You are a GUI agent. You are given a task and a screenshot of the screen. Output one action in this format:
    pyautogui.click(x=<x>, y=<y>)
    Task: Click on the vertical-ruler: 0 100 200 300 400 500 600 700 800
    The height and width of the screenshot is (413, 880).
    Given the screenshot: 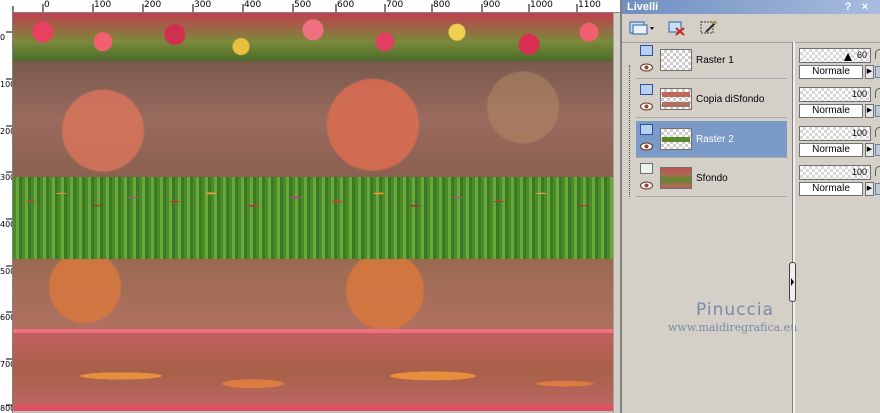 What is the action you would take?
    pyautogui.click(x=6, y=212)
    